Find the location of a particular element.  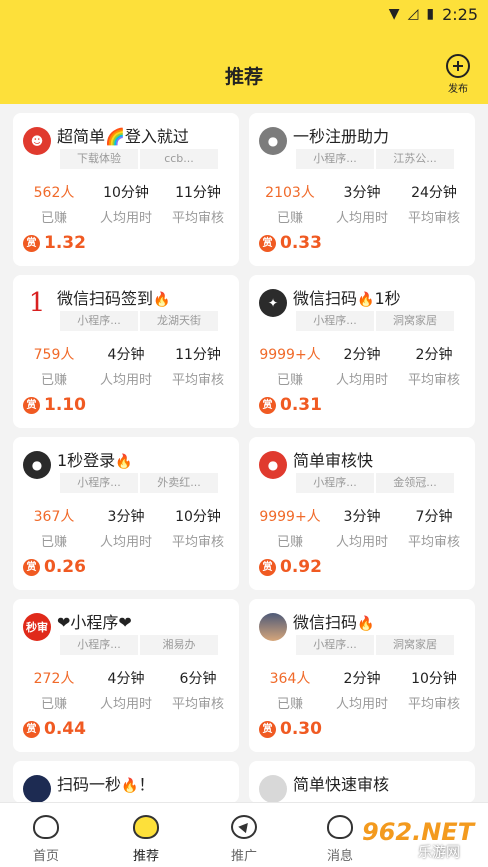

task-tag: 湘易办 is located at coordinates (179, 645).